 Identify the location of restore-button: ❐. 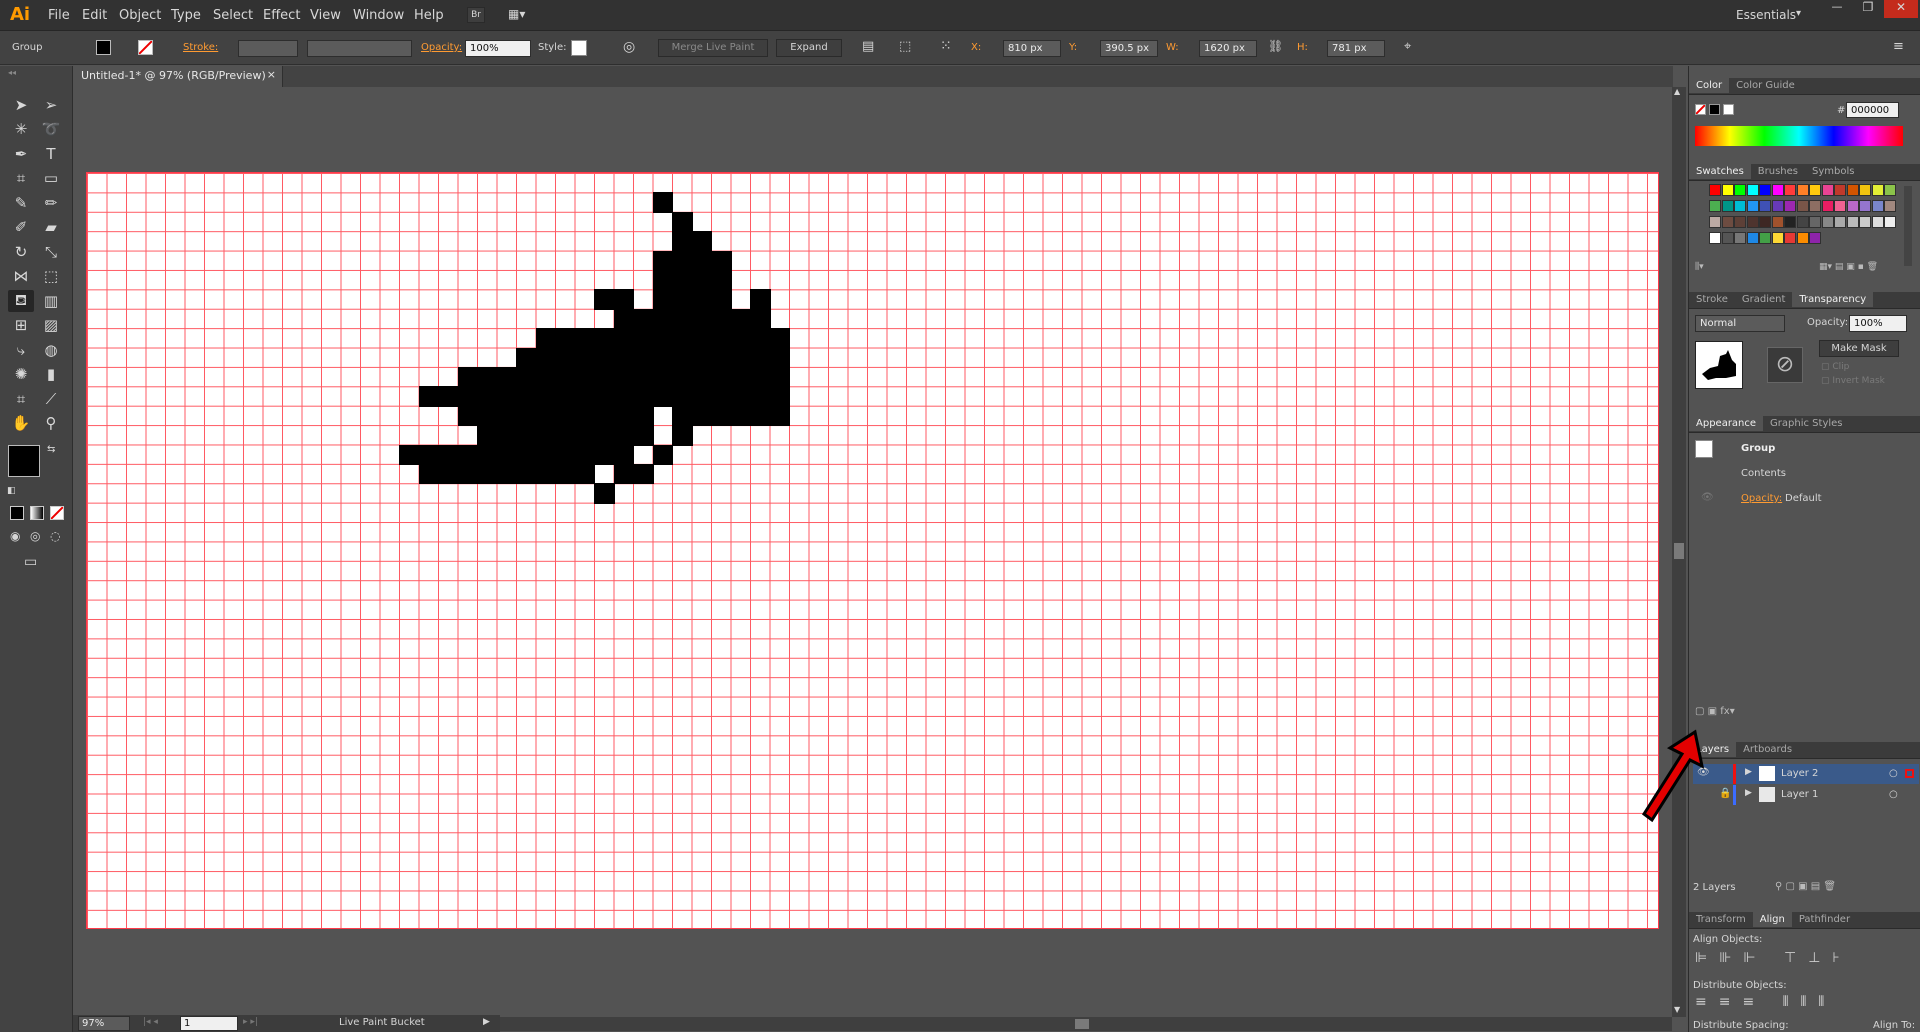
(1868, 9).